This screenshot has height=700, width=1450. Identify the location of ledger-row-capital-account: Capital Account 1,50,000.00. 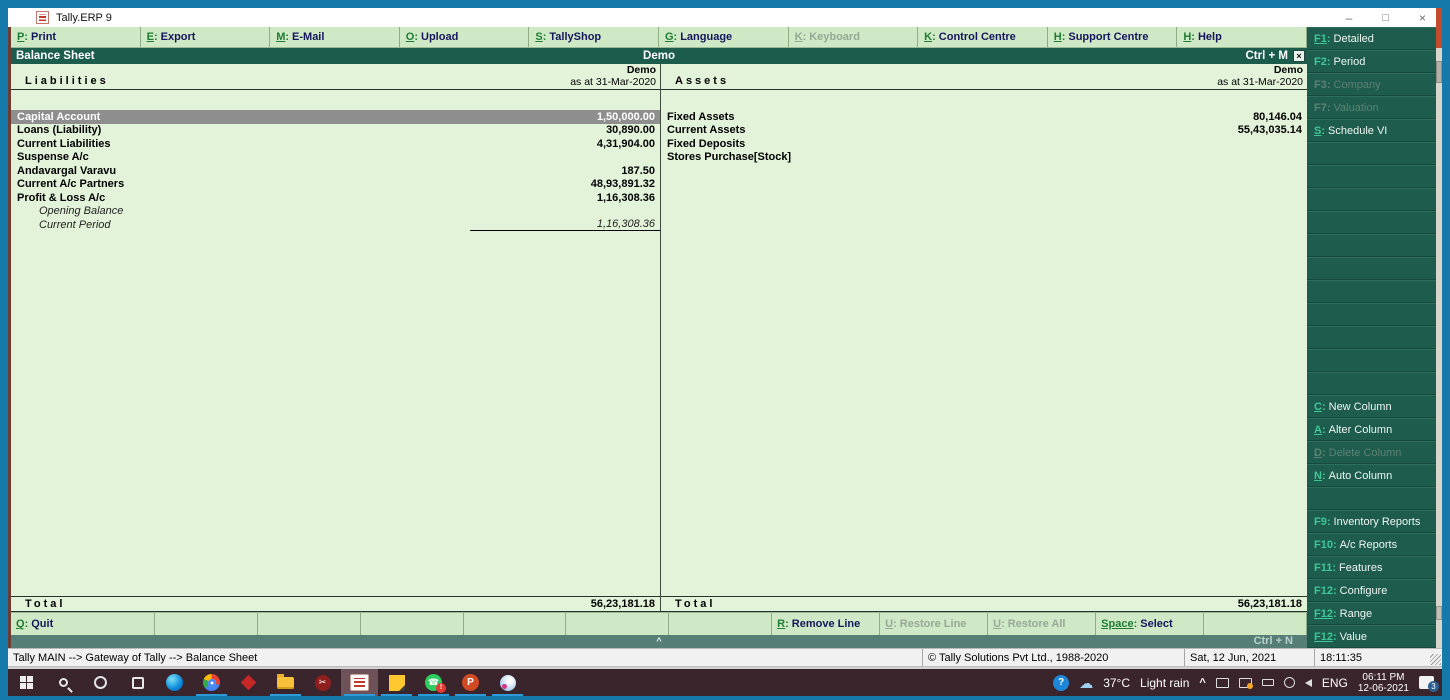
(335, 117).